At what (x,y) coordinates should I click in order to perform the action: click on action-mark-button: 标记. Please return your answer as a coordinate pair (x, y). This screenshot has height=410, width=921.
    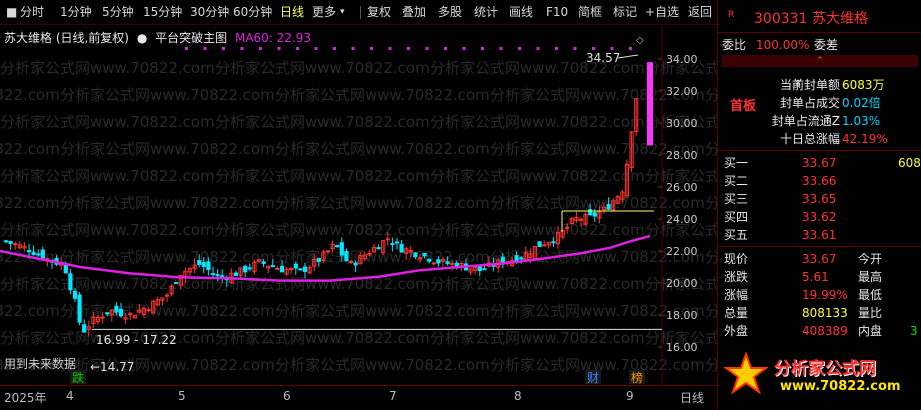
    Looking at the image, I should click on (625, 12).